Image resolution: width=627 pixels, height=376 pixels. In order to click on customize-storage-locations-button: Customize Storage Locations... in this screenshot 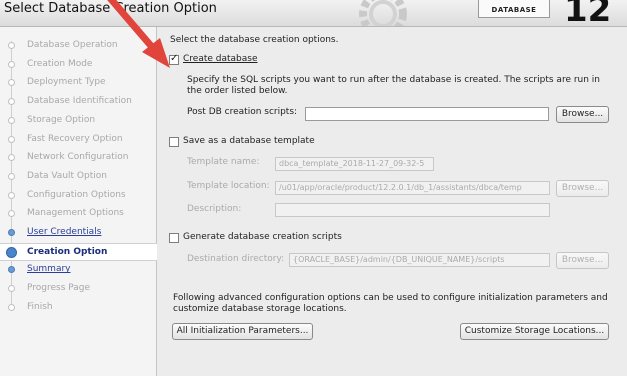, I will do `click(534, 331)`.